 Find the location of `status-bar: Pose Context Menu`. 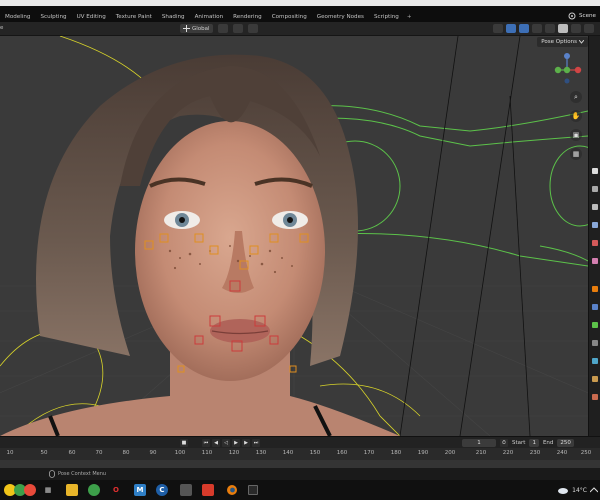

status-bar: Pose Context Menu is located at coordinates (300, 474).